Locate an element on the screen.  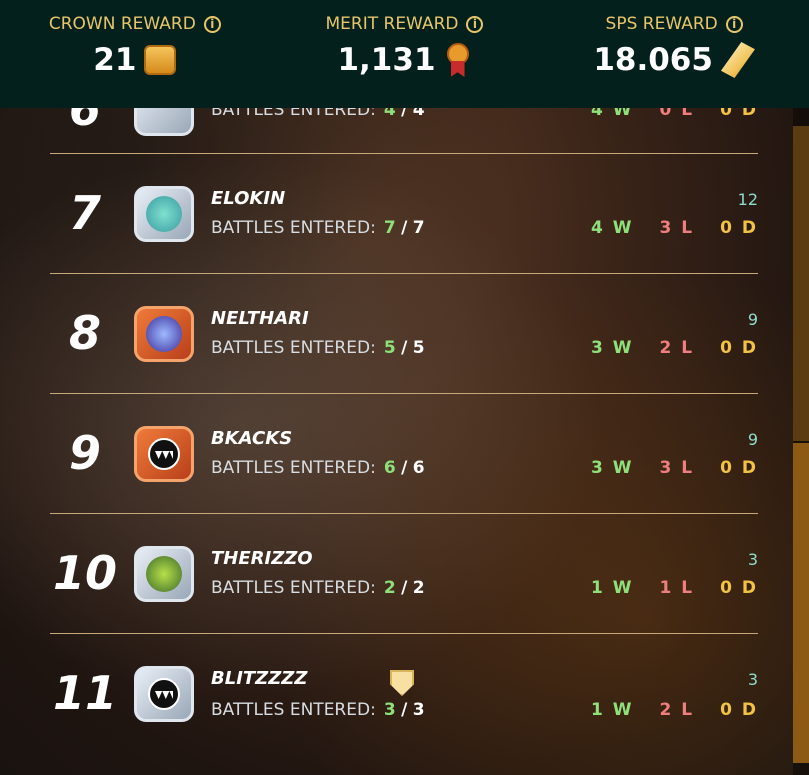
ghost-icon is located at coordinates (164, 334).